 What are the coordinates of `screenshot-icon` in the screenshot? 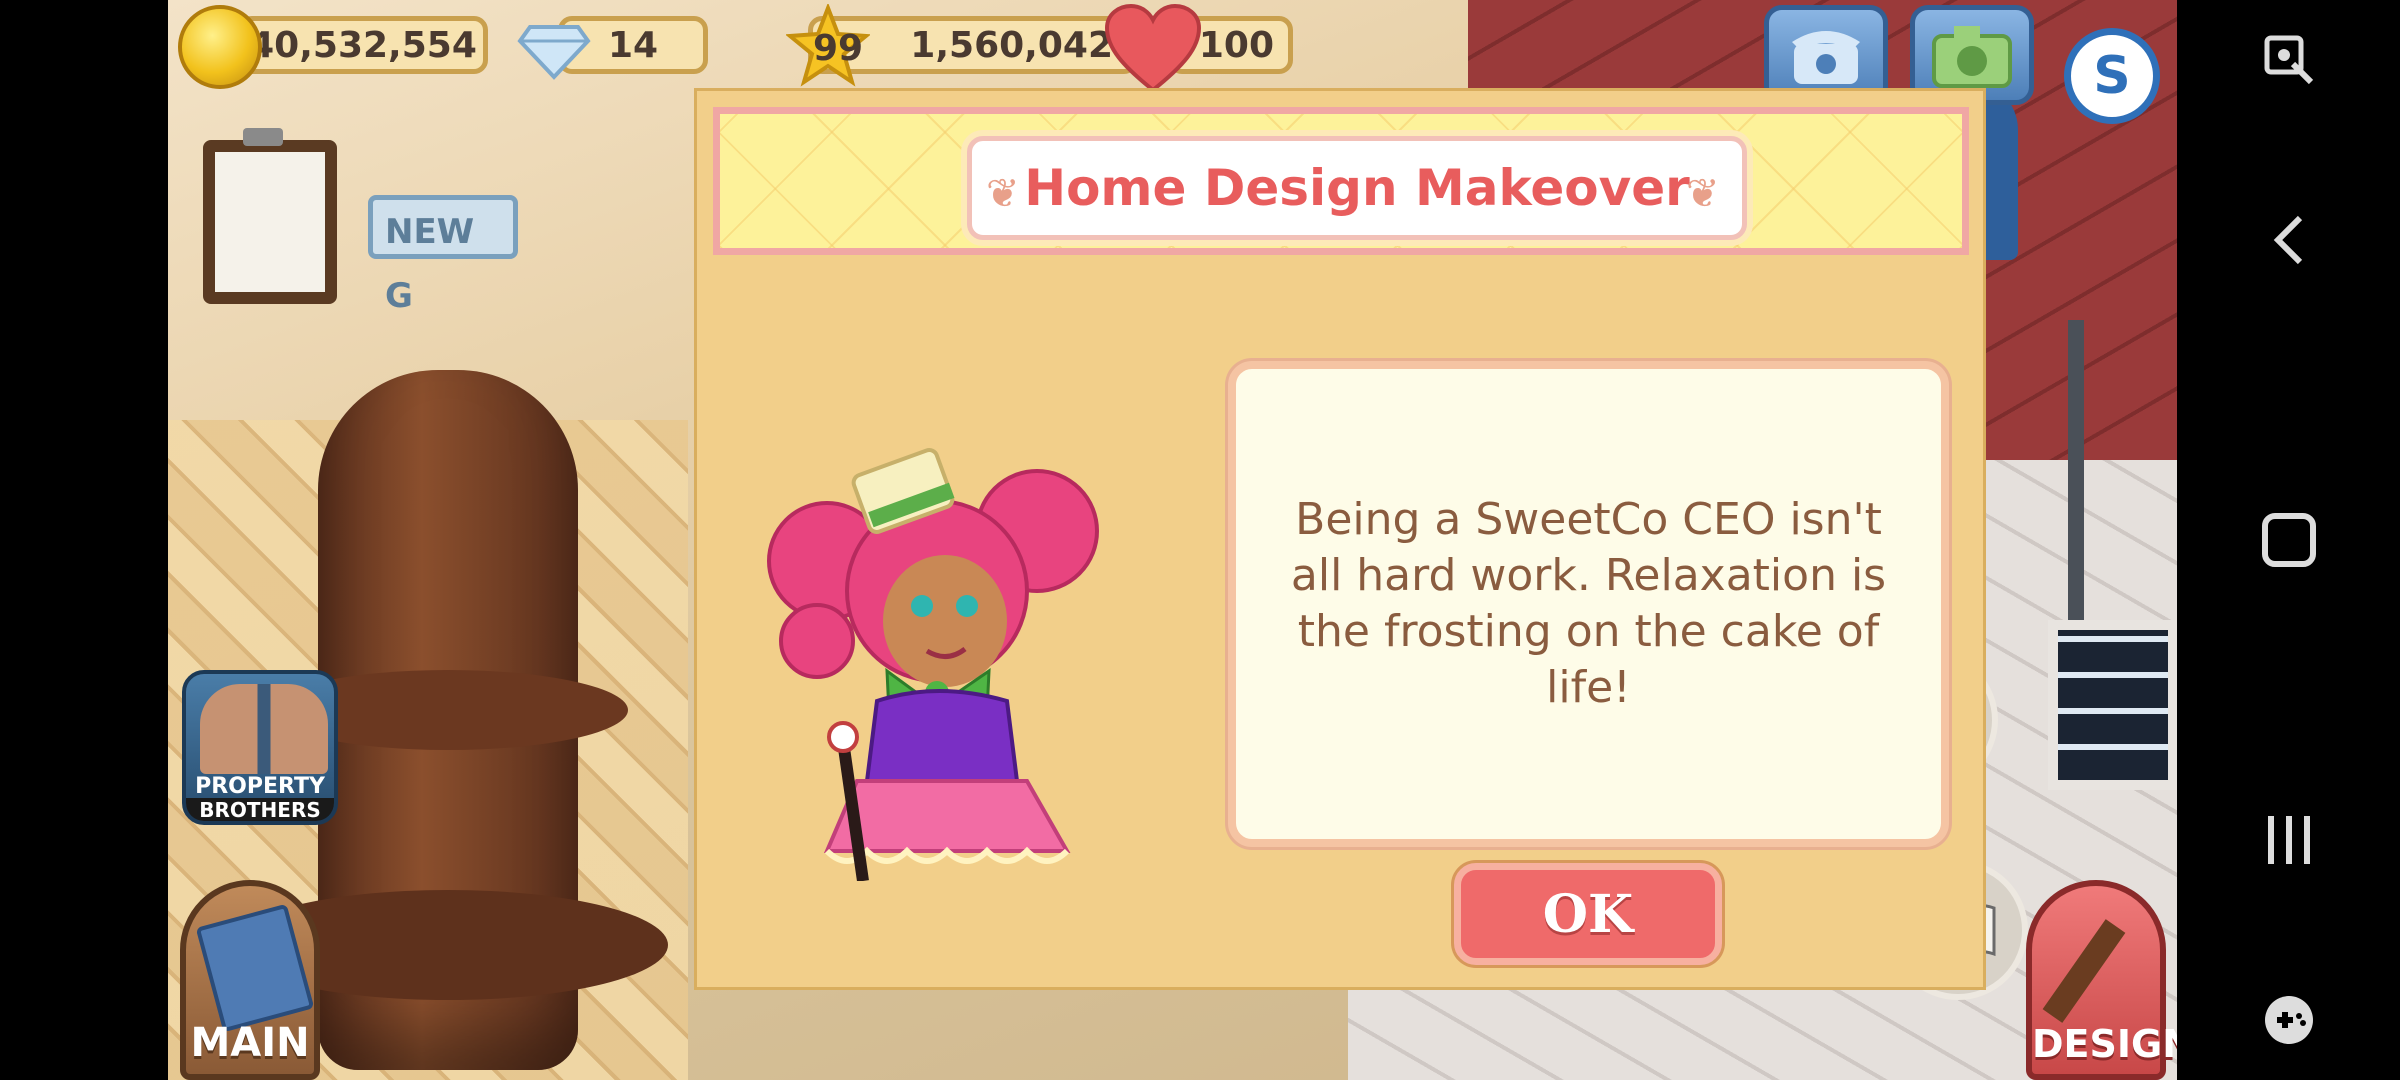 It's located at (2288, 60).